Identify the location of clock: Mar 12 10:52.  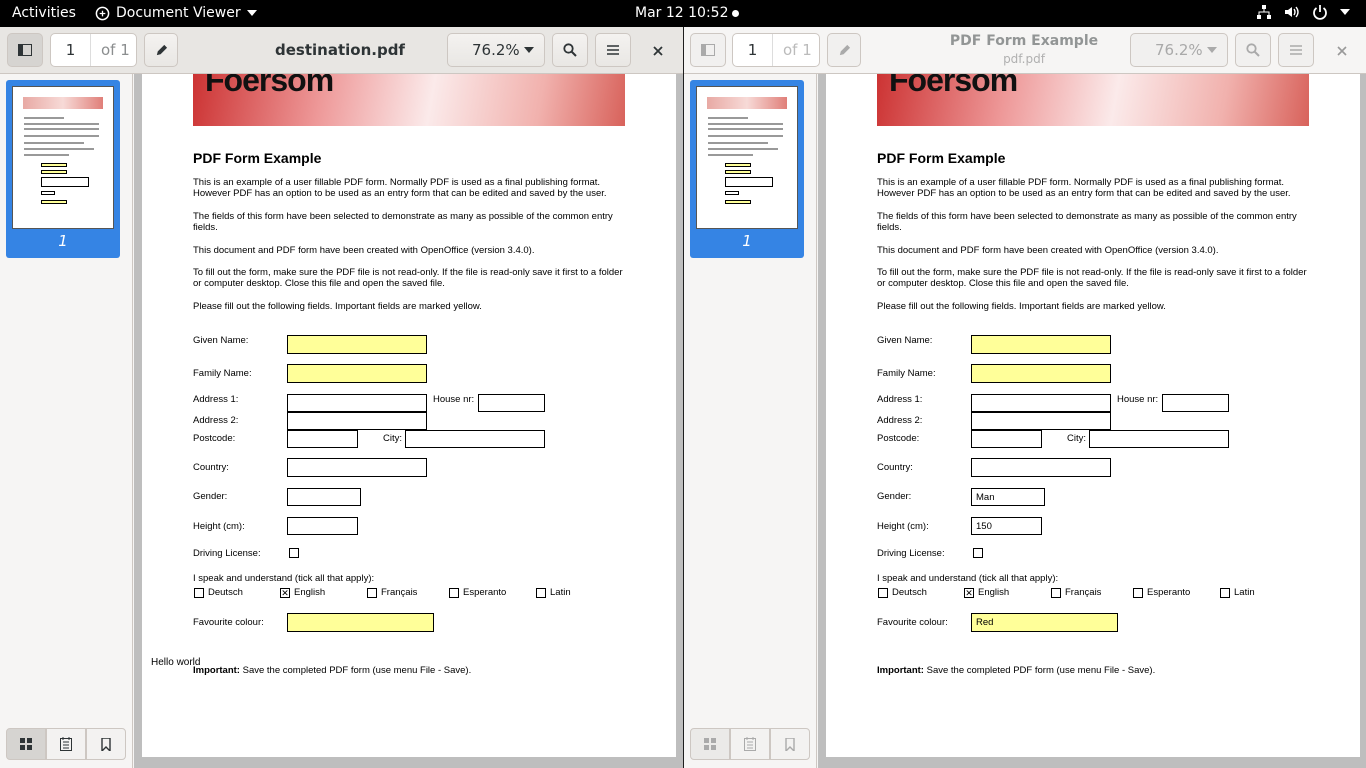
(687, 13).